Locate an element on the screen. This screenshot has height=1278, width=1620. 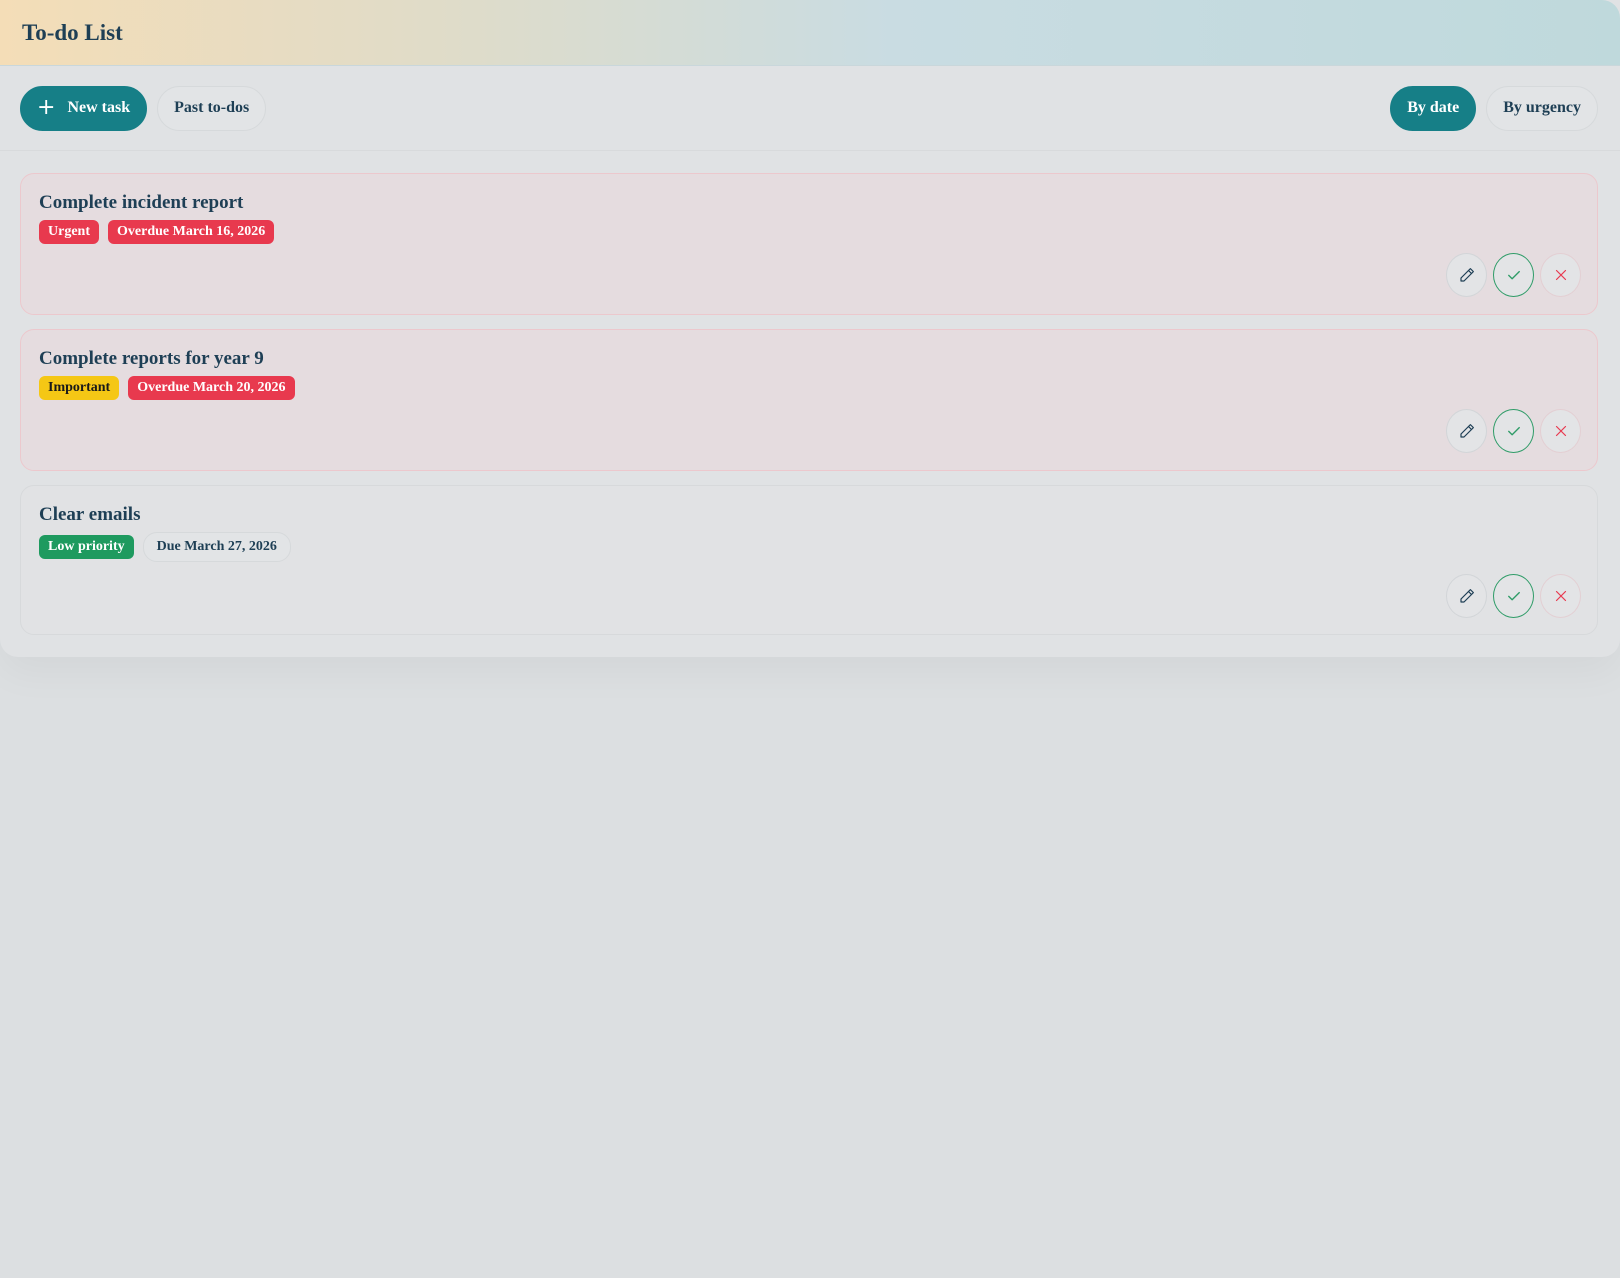
sort-by-date-label: By date is located at coordinates (1433, 107).